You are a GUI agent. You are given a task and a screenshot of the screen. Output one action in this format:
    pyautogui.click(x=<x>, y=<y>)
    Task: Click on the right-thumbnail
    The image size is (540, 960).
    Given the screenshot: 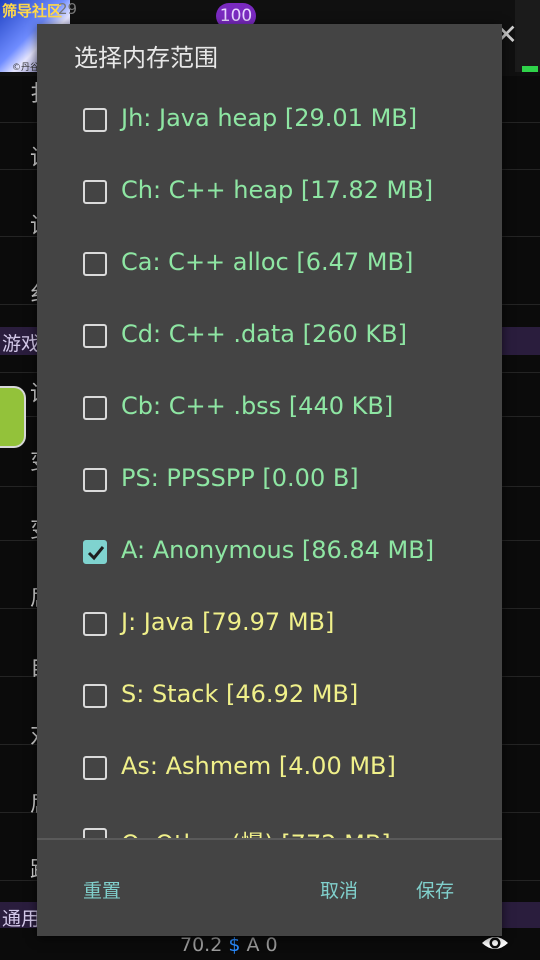 What is the action you would take?
    pyautogui.click(x=527, y=36)
    